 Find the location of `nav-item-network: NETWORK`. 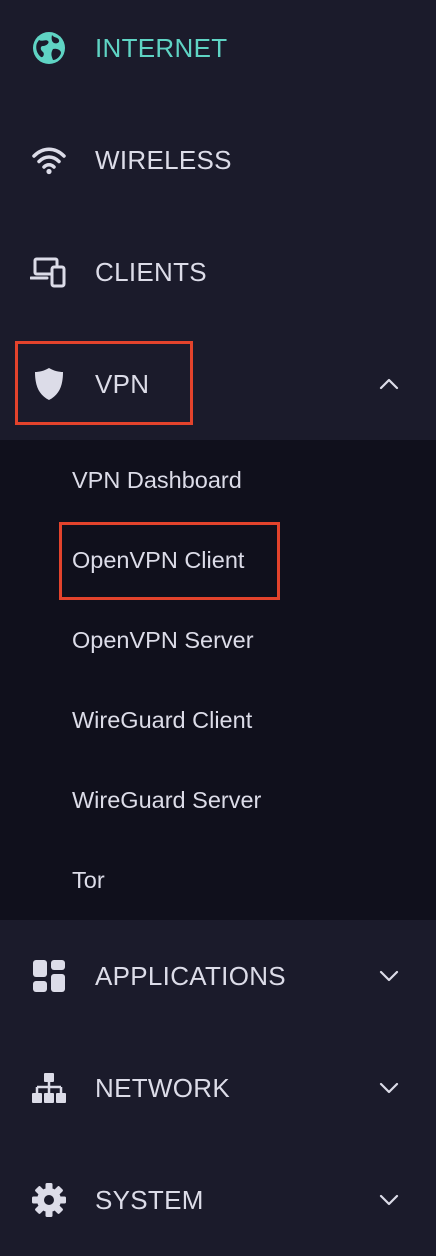

nav-item-network: NETWORK is located at coordinates (218, 1088).